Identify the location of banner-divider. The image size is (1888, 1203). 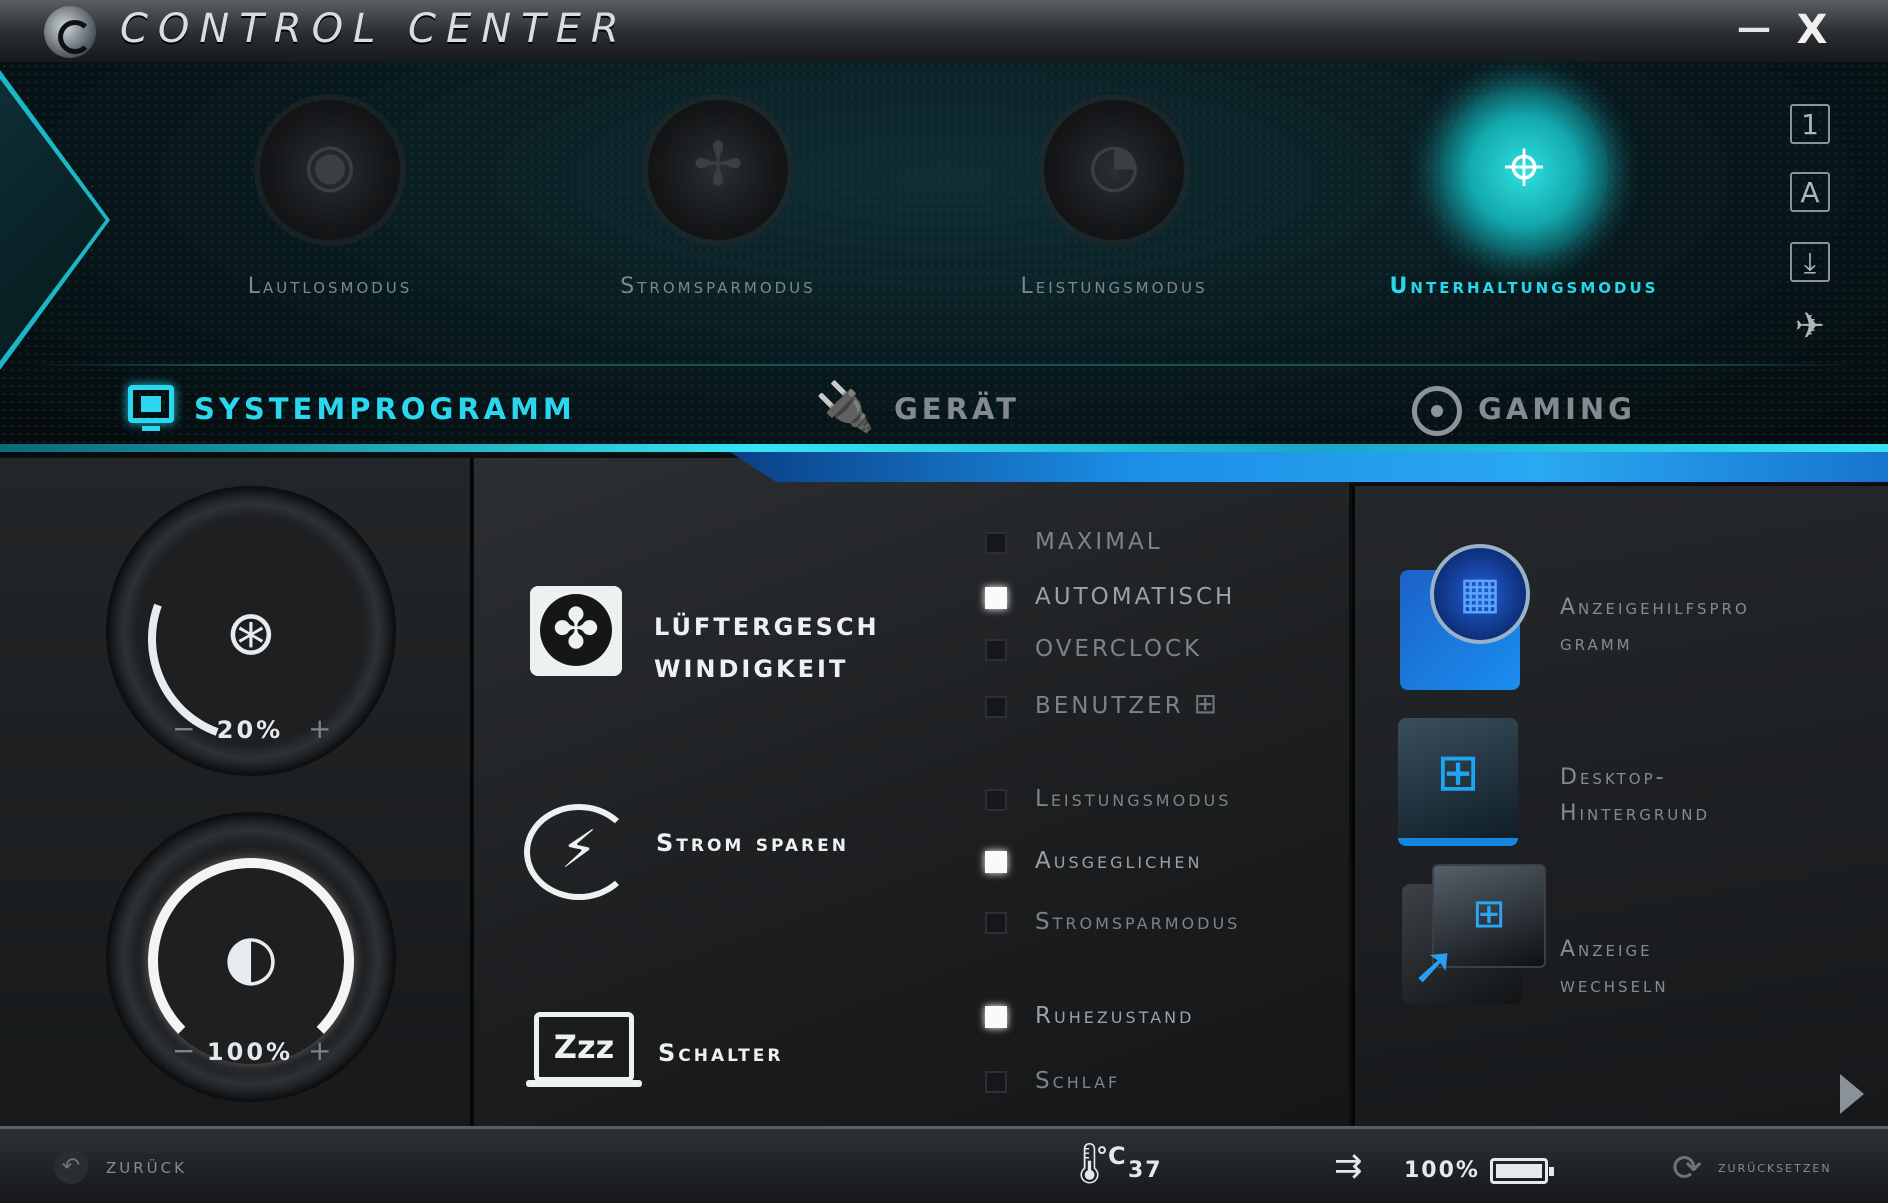
(945, 365).